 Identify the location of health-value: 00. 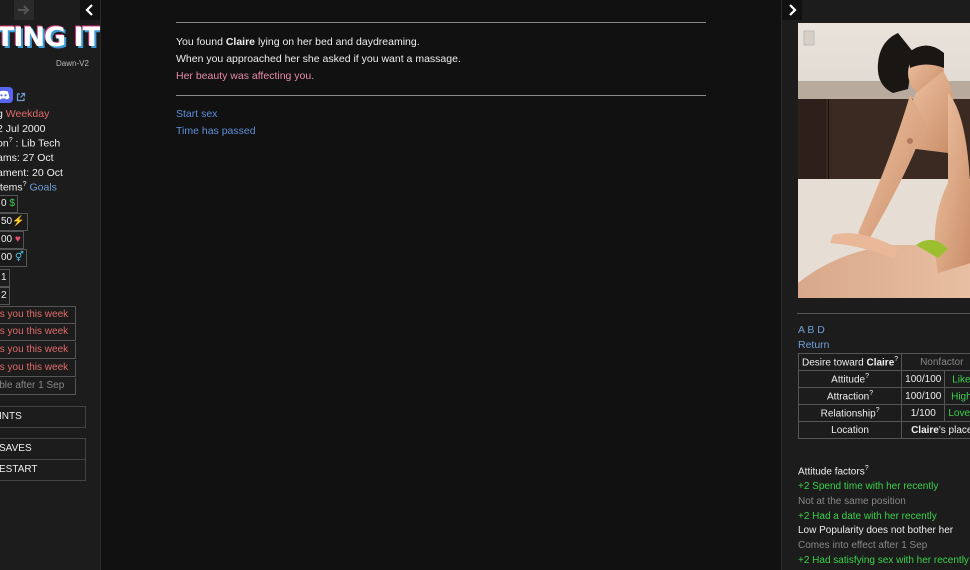
(7, 239).